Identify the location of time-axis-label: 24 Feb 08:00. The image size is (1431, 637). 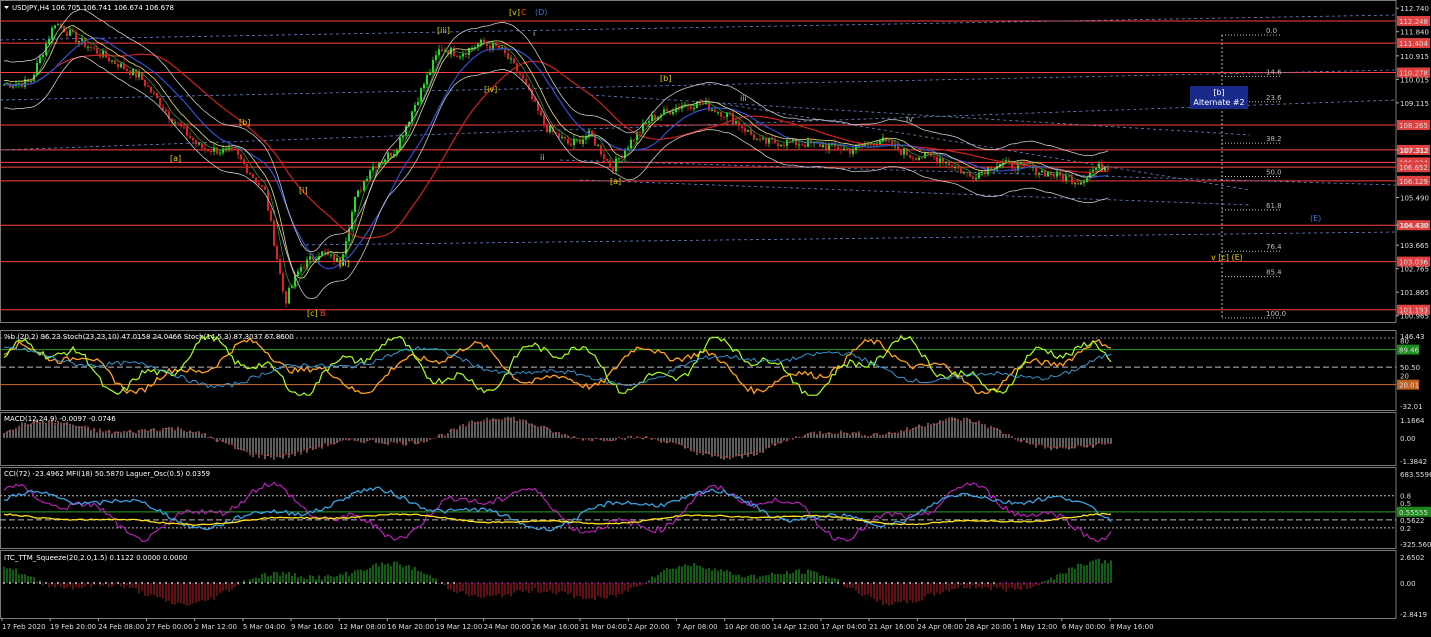
(121, 627).